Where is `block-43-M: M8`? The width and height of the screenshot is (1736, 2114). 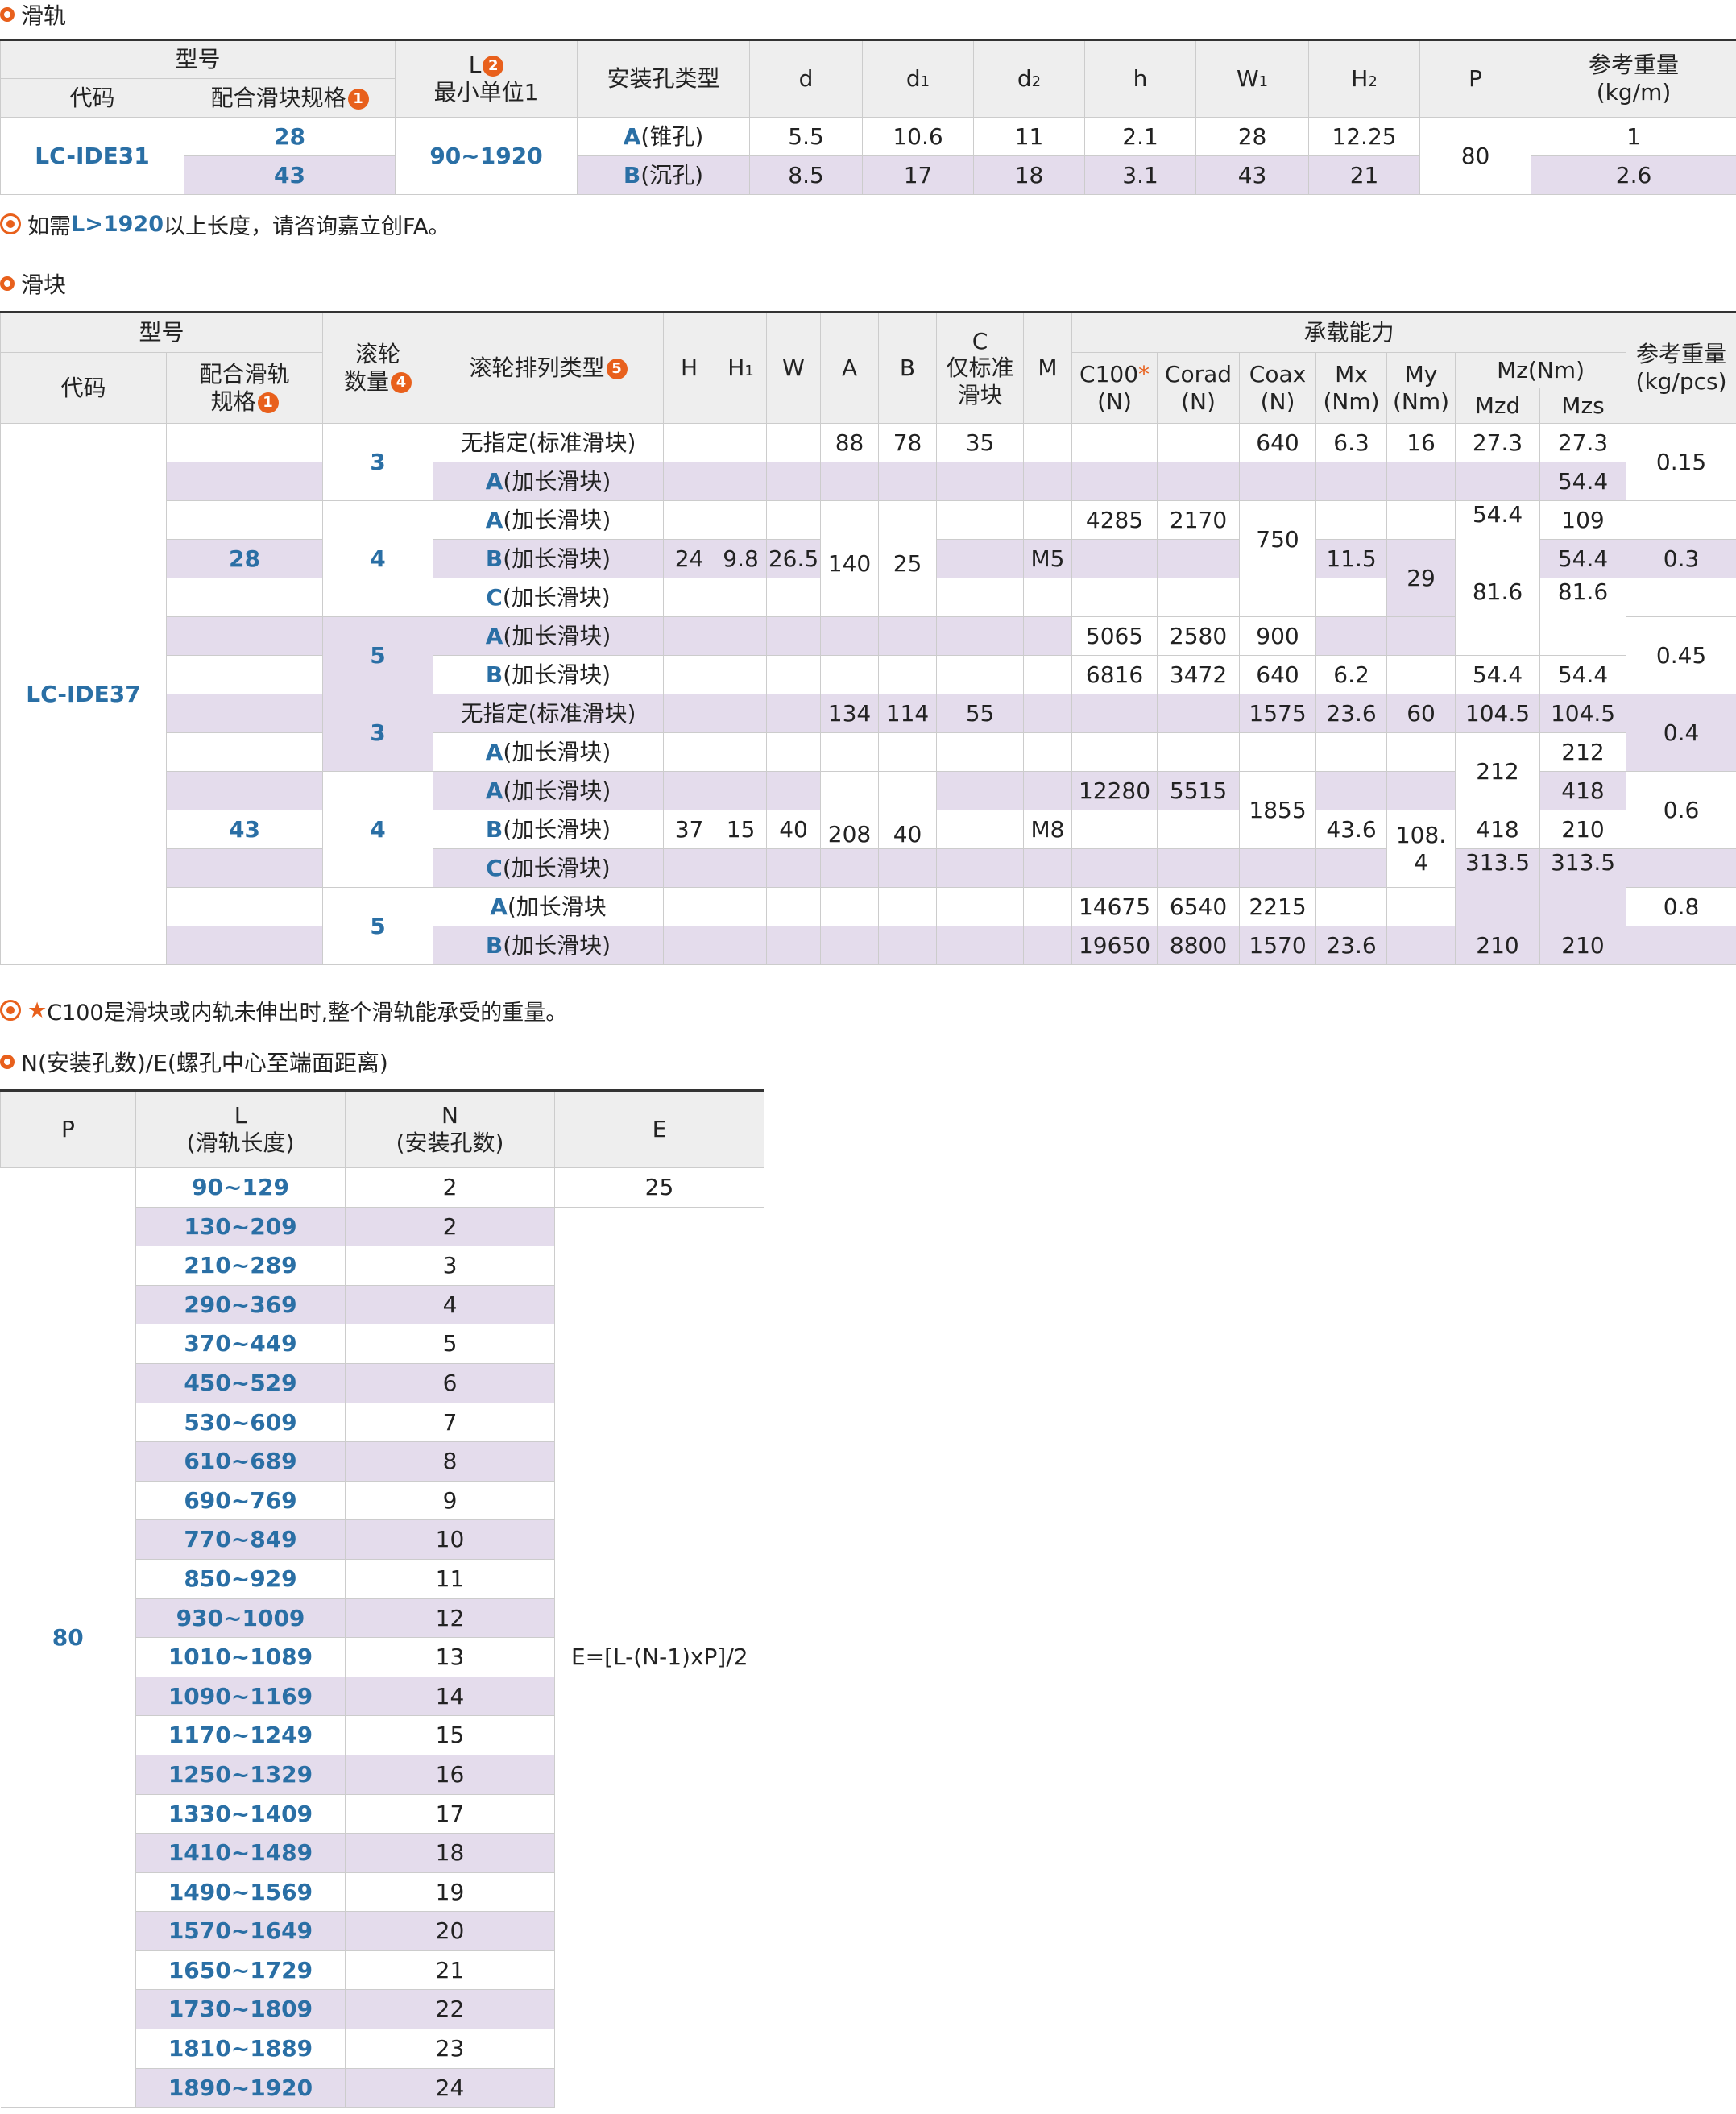
block-43-M: M8 is located at coordinates (1048, 830).